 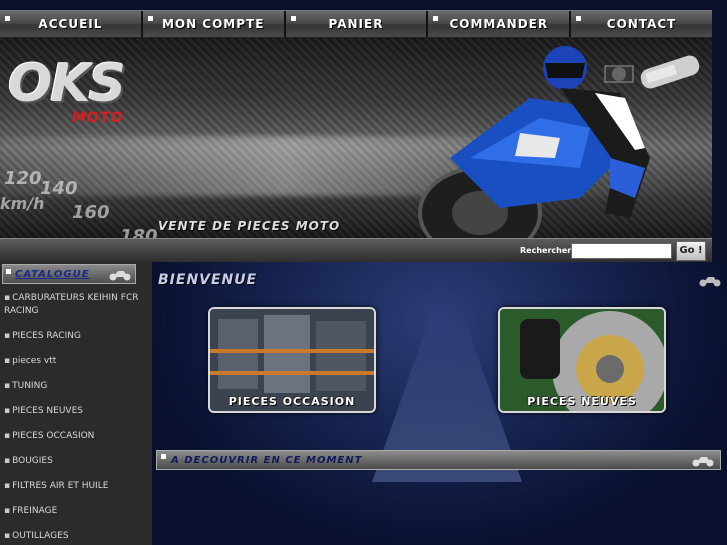 I want to click on site-logo-sub: MOTO, so click(x=98, y=118).